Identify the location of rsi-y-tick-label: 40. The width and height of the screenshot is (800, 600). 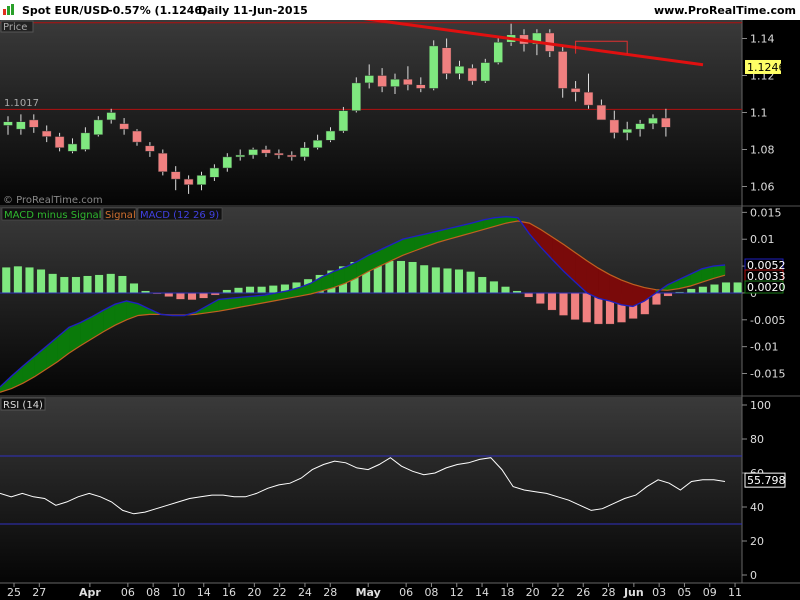
(757, 507).